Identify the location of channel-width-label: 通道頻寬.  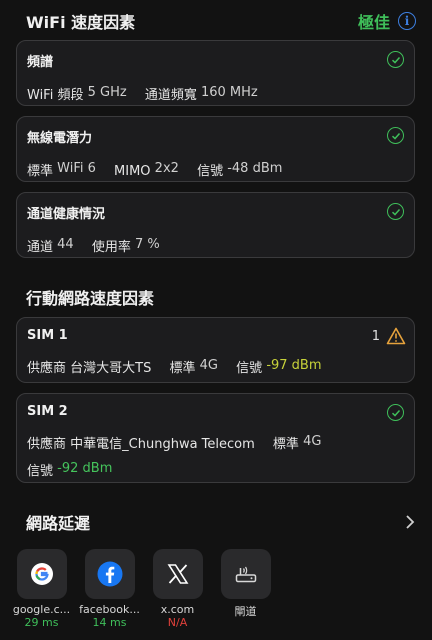
(170, 95).